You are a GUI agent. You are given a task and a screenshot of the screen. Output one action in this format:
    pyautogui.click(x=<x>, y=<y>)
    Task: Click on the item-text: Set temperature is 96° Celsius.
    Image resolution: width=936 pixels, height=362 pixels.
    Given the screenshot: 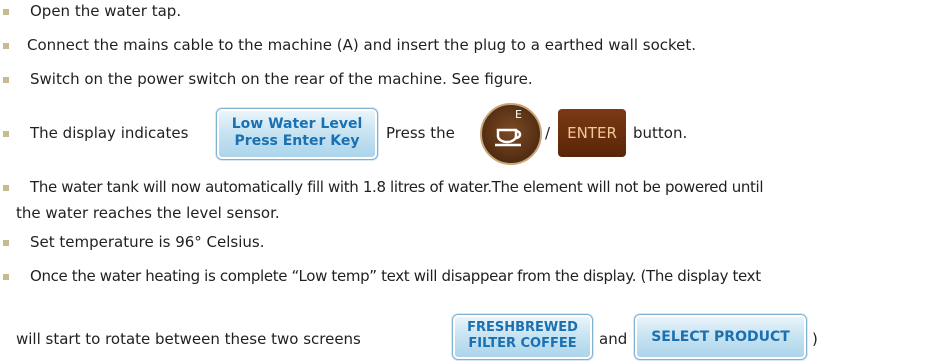 What is the action you would take?
    pyautogui.click(x=147, y=242)
    